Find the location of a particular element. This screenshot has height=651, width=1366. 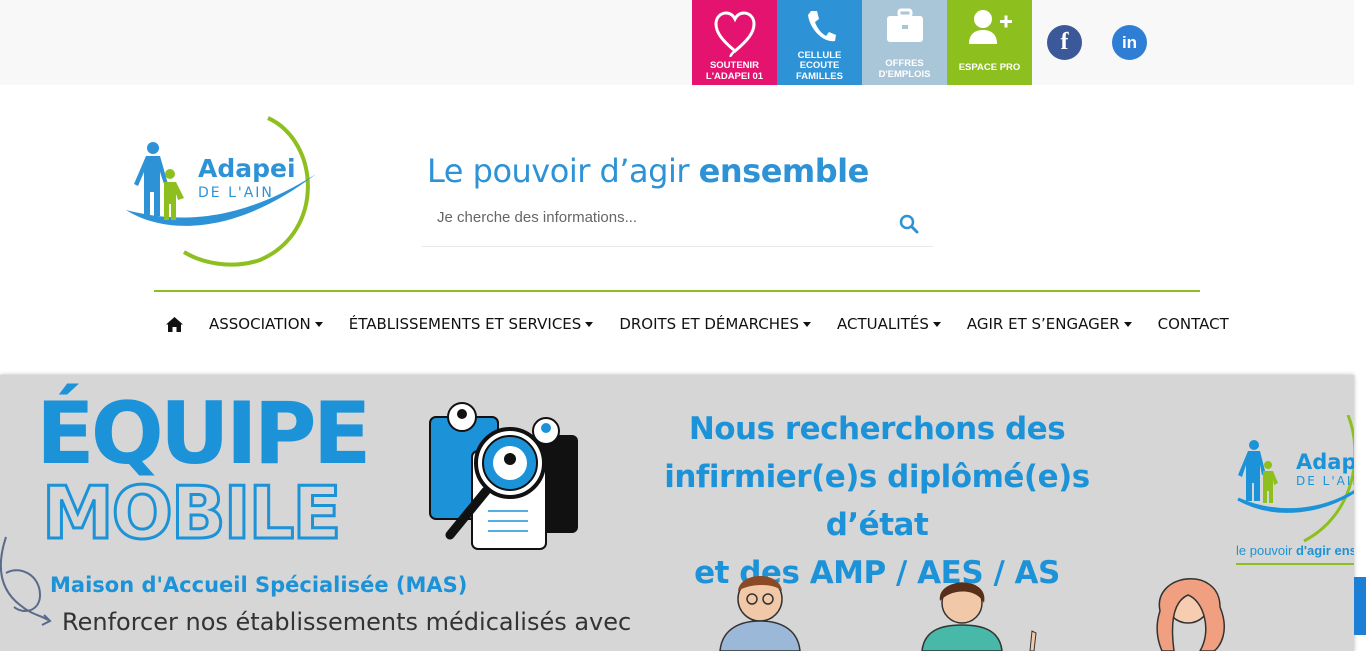

nav-item-establishments: ÉTABLISSEMENTS ET SERVICES is located at coordinates (471, 324).